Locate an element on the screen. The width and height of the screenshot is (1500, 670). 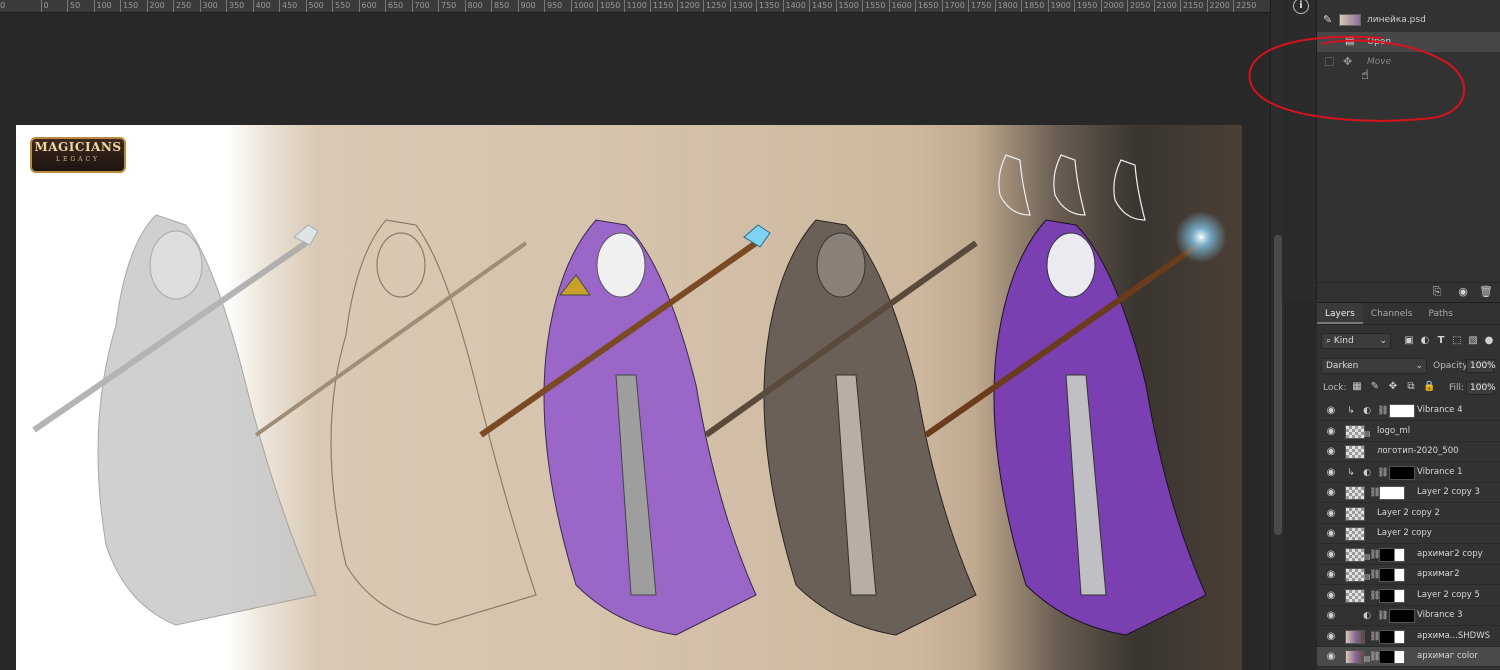
layer-row: ◉ логотип-2020_500 is located at coordinates (1408, 452).